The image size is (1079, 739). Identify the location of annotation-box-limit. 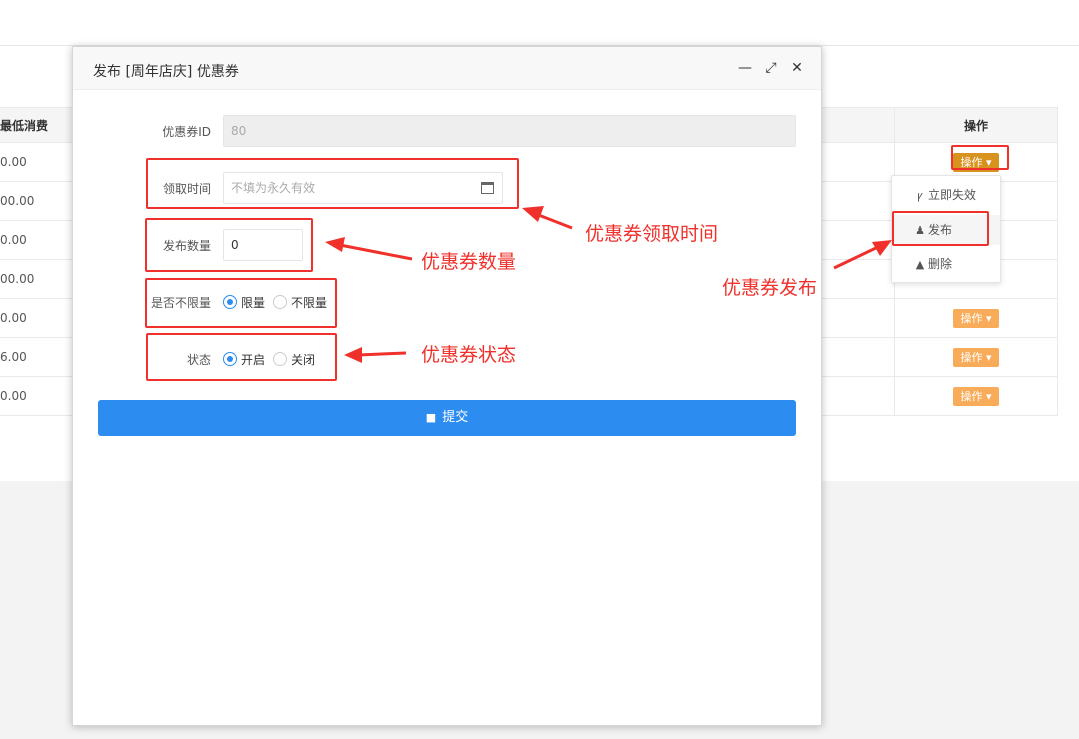
(241, 303).